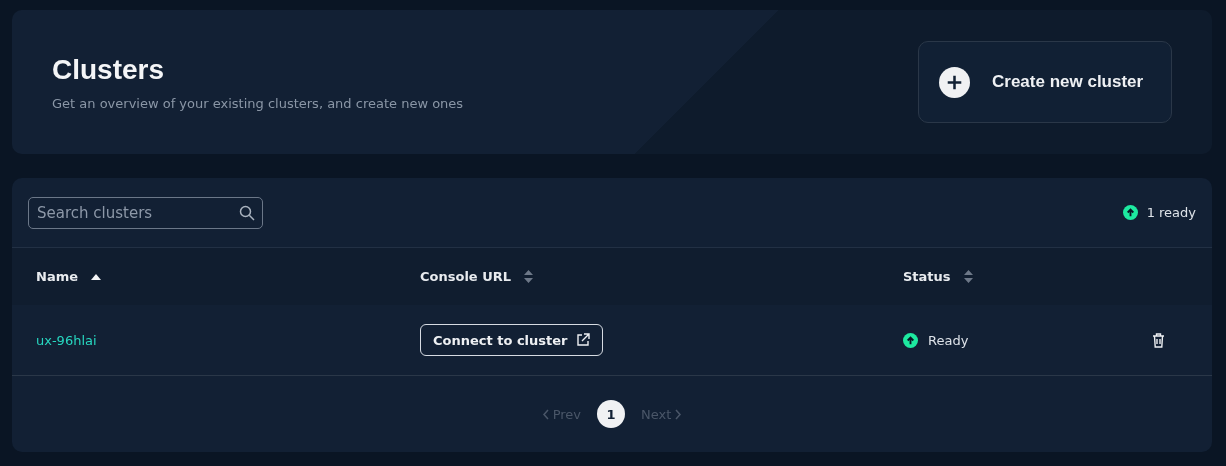  Describe the element at coordinates (927, 276) in the screenshot. I see `column-header: Status` at that location.